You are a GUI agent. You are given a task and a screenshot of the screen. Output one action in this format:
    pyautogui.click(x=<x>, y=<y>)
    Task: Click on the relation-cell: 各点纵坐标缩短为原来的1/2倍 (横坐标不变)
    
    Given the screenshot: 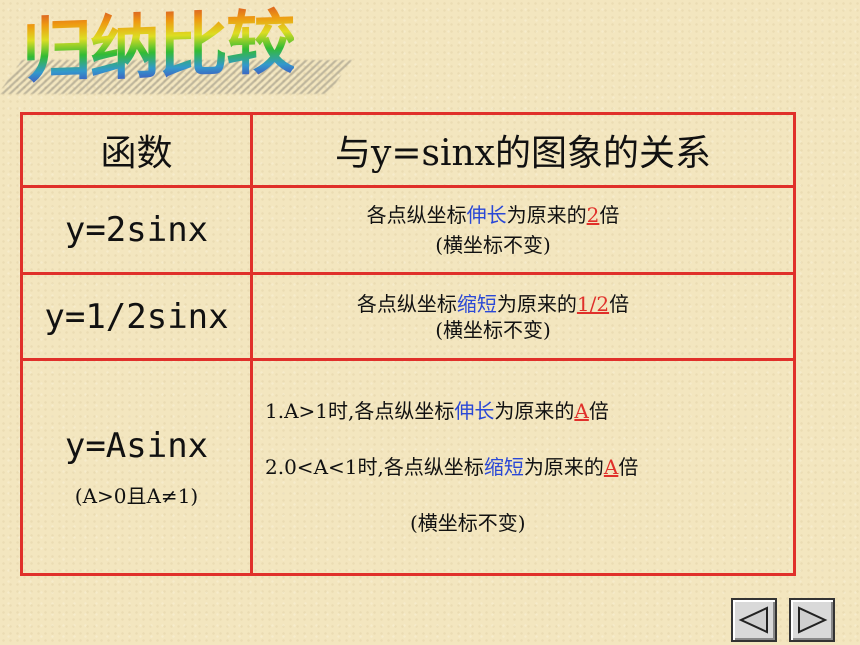 What is the action you would take?
    pyautogui.click(x=493, y=316)
    